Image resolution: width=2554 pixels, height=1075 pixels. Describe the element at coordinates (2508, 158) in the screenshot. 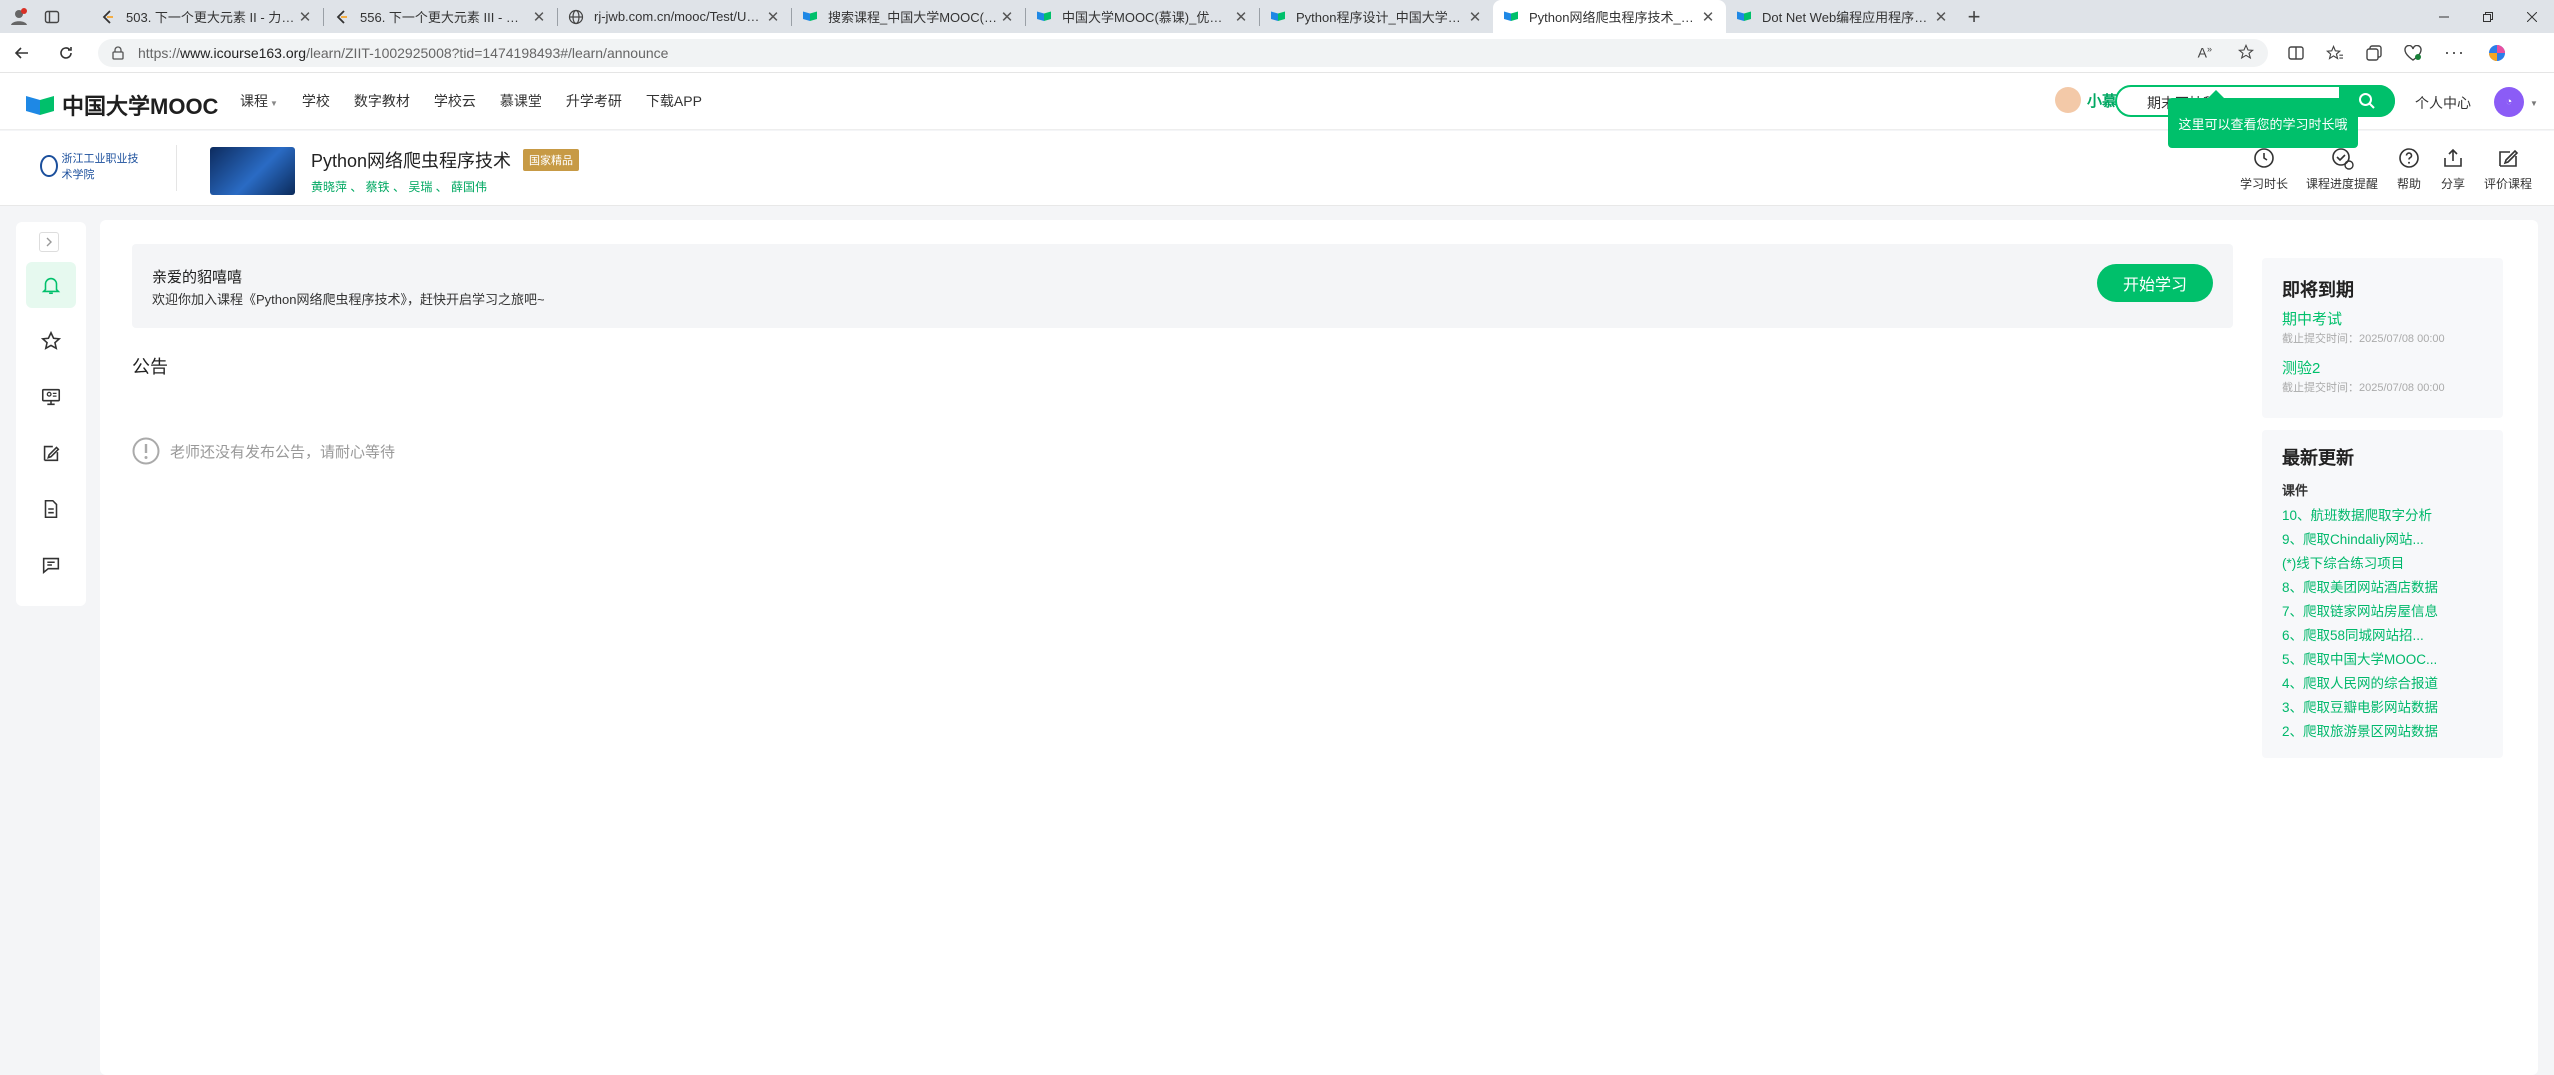

I see `rate-icon` at that location.